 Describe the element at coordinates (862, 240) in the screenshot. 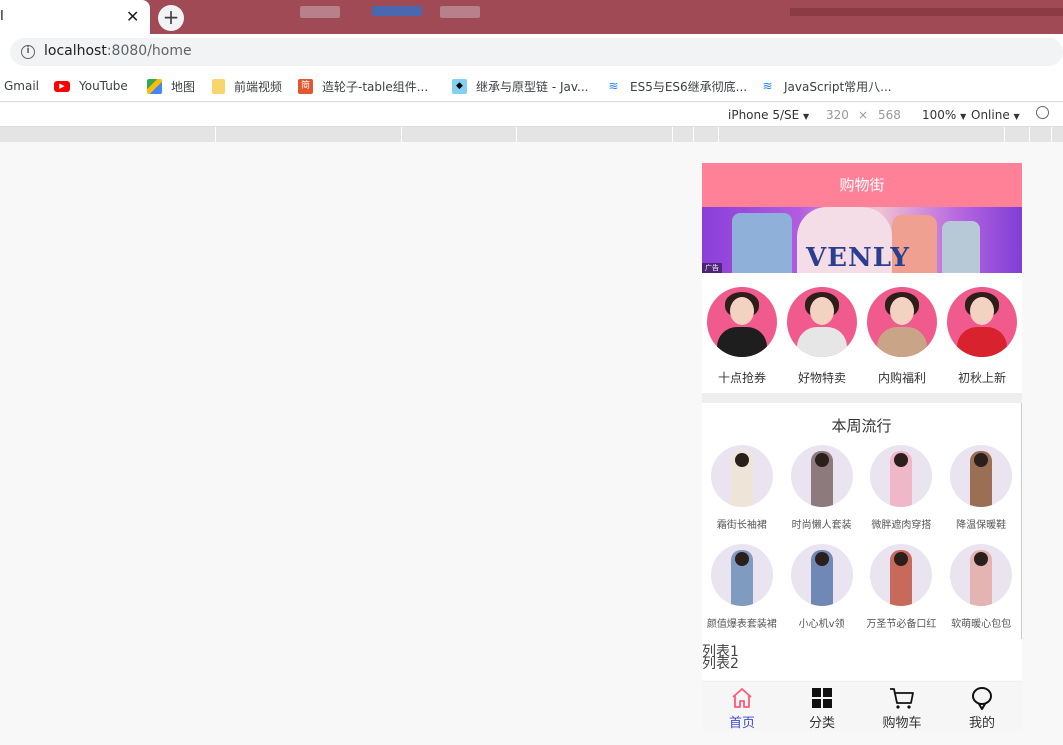

I see `banner-swiper: VENLY 广告` at that location.